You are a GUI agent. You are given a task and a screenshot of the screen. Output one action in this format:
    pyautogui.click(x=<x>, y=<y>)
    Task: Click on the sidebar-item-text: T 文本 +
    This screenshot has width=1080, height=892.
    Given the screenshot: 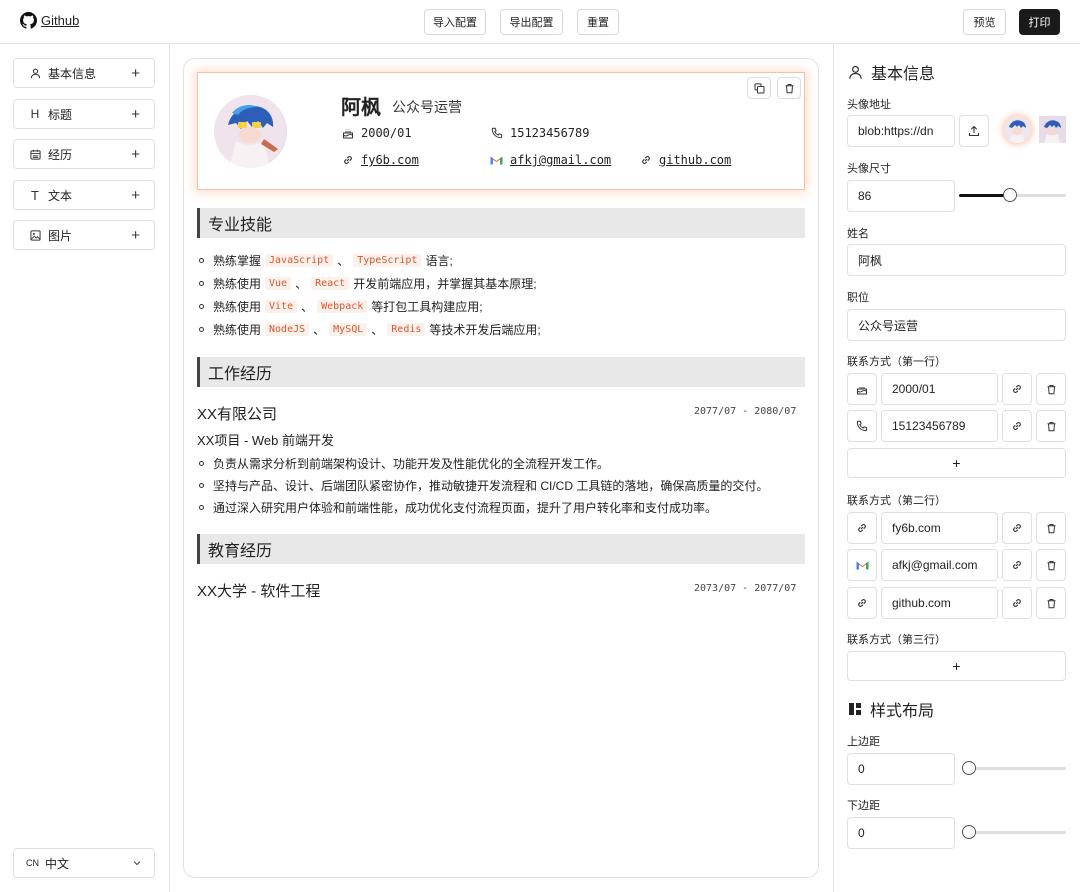 What is the action you would take?
    pyautogui.click(x=84, y=195)
    